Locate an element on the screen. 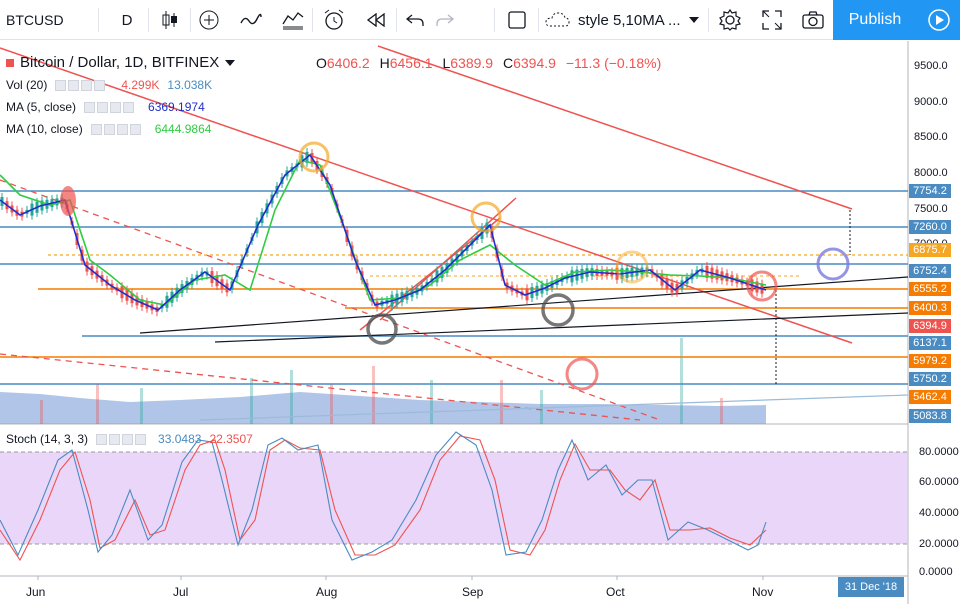  price-level-label: 6394.9 is located at coordinates (930, 326).